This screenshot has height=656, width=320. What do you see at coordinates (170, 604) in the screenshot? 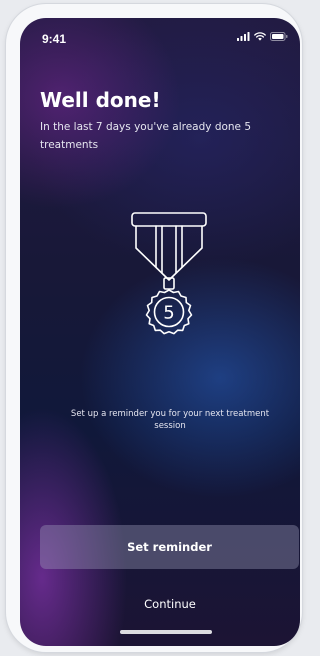
I see `continue-button: Continue` at bounding box center [170, 604].